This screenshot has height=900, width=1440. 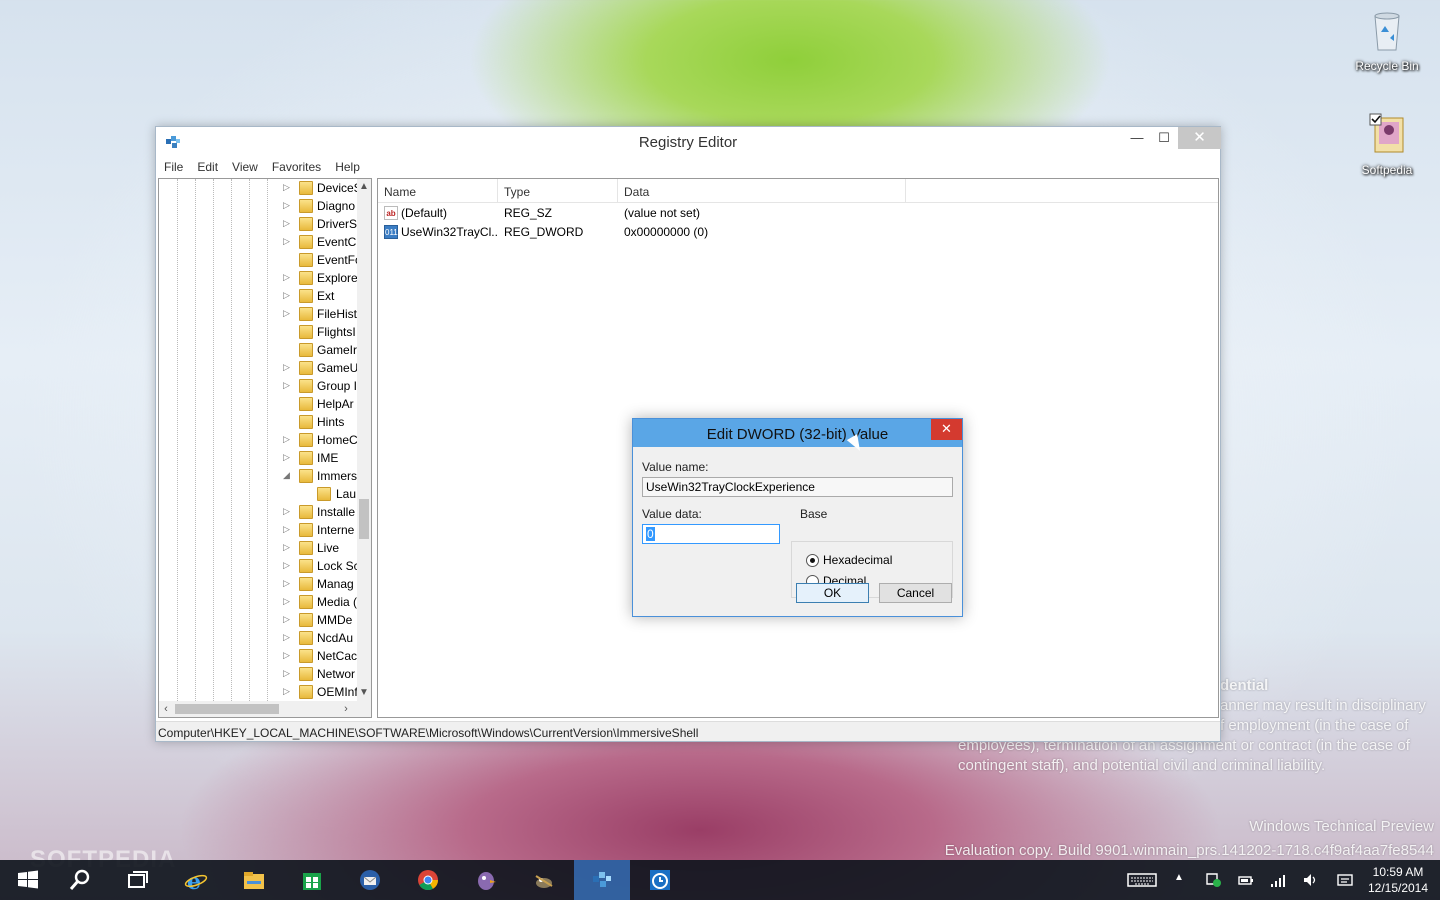 What do you see at coordinates (849, 560) in the screenshot?
I see `hexadecimal-radio: Hexadecimal` at bounding box center [849, 560].